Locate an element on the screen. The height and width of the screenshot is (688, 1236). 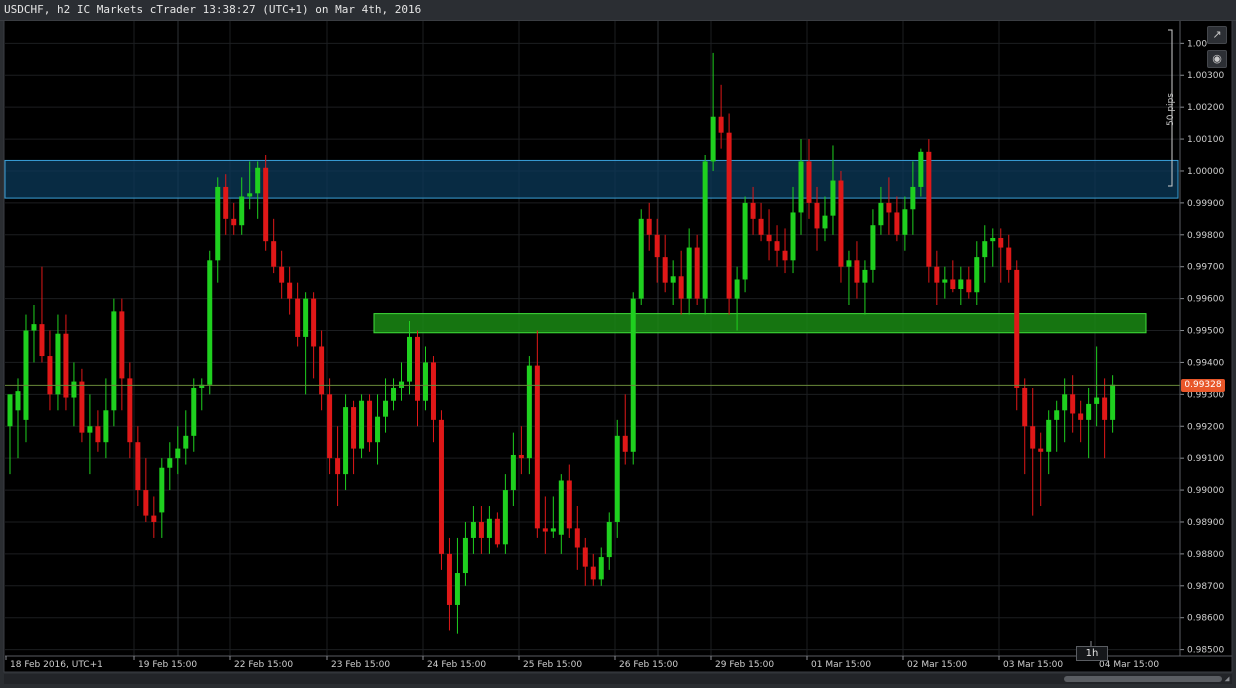
price-label: 0.99900 is located at coordinates (1205, 204).